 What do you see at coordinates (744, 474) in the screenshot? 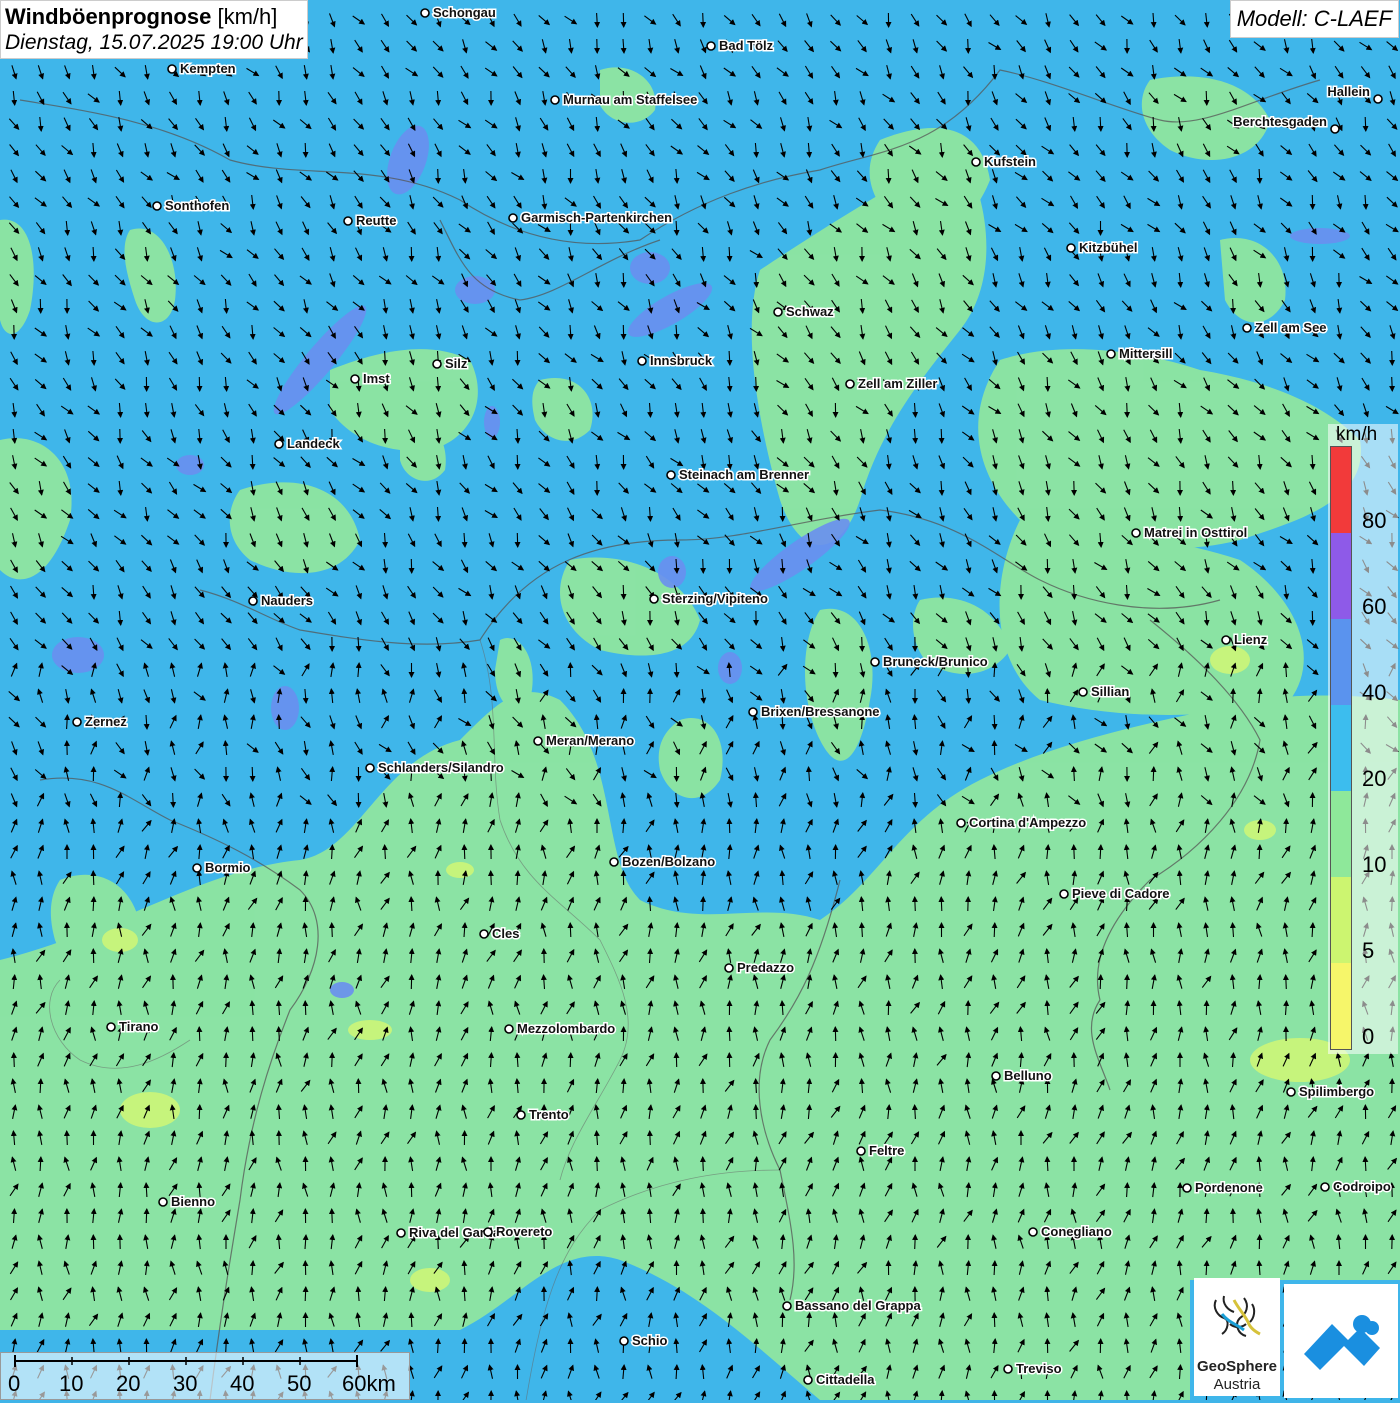
I see `city-label: Steinach am Brenner` at bounding box center [744, 474].